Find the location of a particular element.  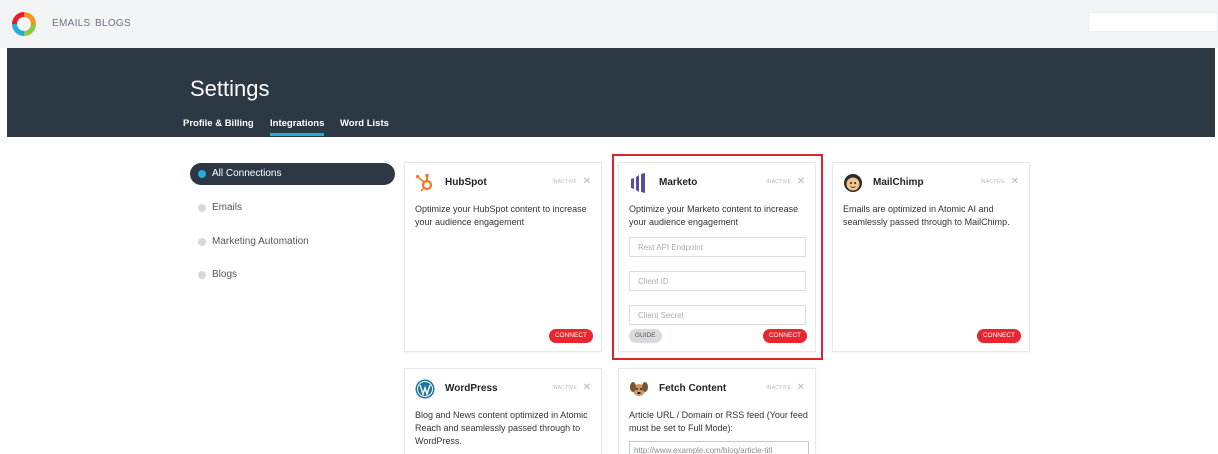

card-header: MailChimp INACTIVE ✕ is located at coordinates (931, 183).